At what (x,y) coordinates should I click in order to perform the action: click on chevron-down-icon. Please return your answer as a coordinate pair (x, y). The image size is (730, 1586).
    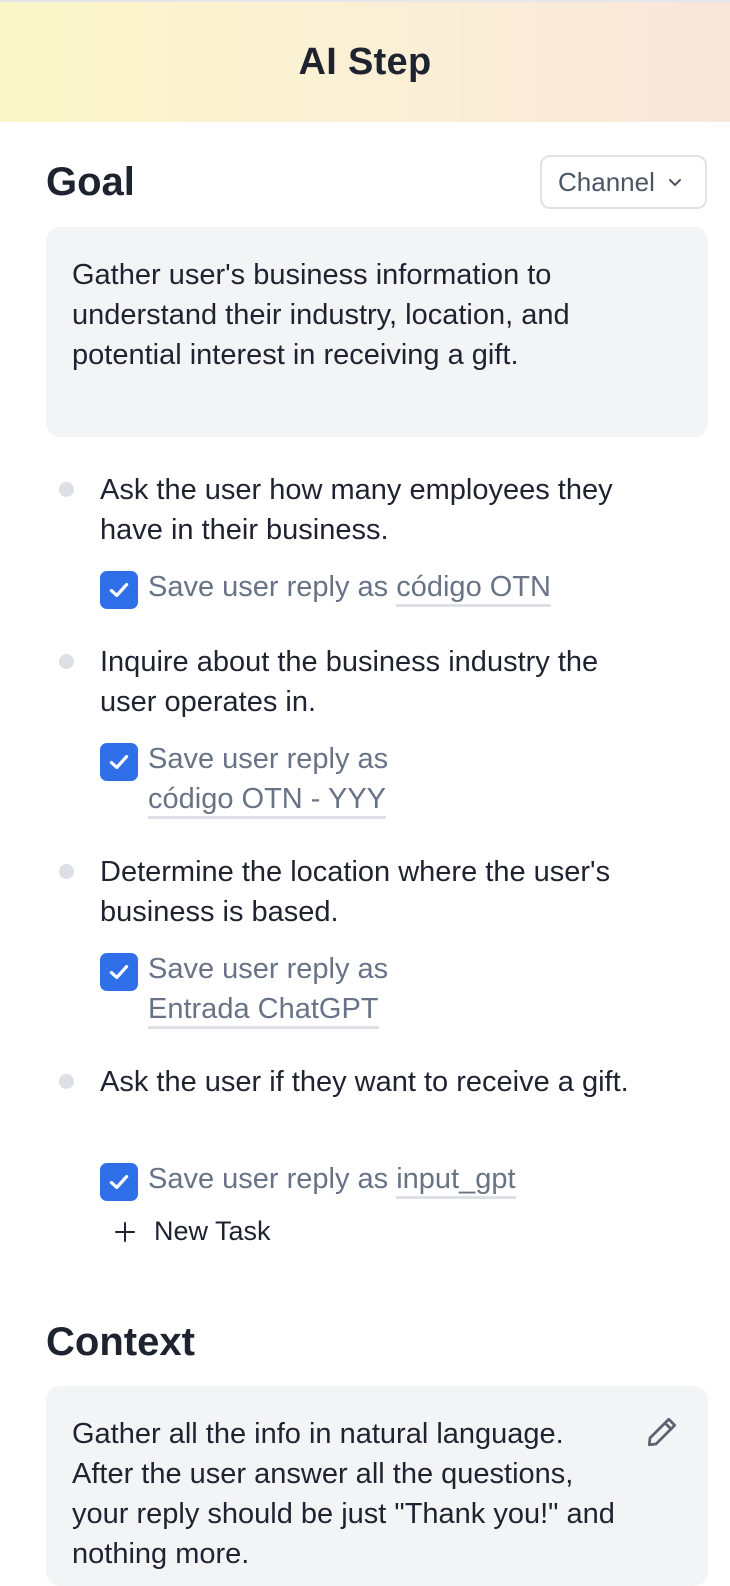
    Looking at the image, I should click on (674, 182).